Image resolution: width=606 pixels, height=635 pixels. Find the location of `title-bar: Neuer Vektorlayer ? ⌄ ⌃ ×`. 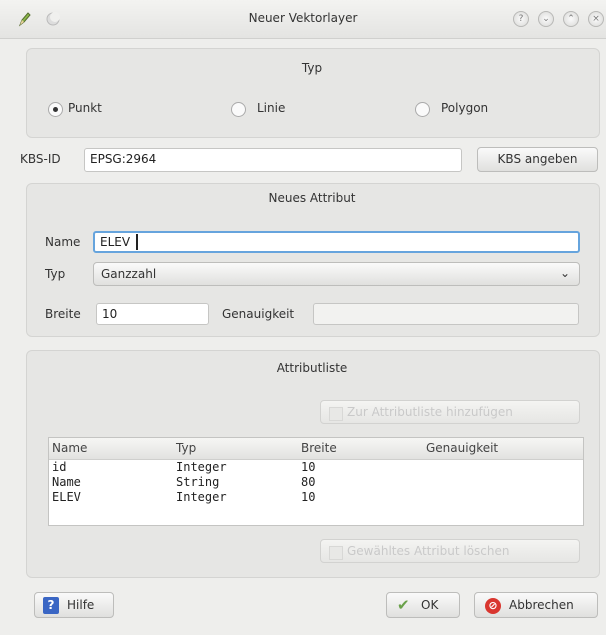

title-bar: Neuer Vektorlayer ? ⌄ ⌃ × is located at coordinates (303, 19).